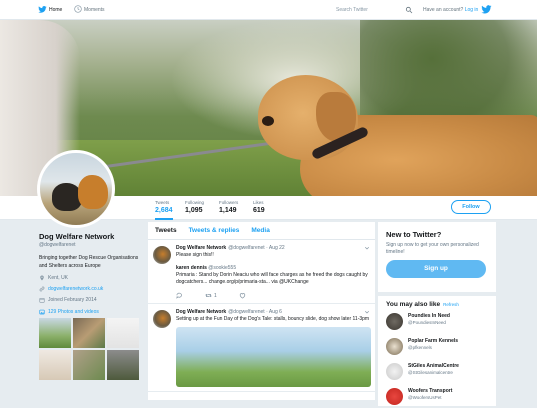  I want to click on login-link: Log in, so click(472, 10).